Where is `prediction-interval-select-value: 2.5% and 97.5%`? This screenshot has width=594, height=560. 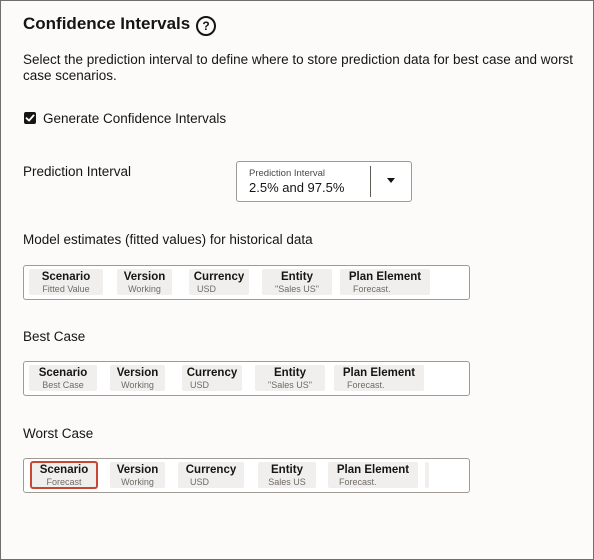
prediction-interval-select-value: 2.5% and 97.5% is located at coordinates (297, 187).